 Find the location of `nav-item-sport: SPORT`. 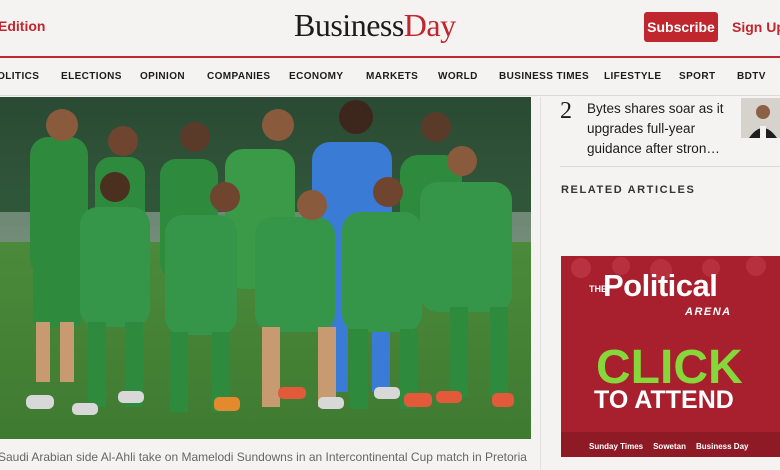

nav-item-sport: SPORT is located at coordinates (697, 76).